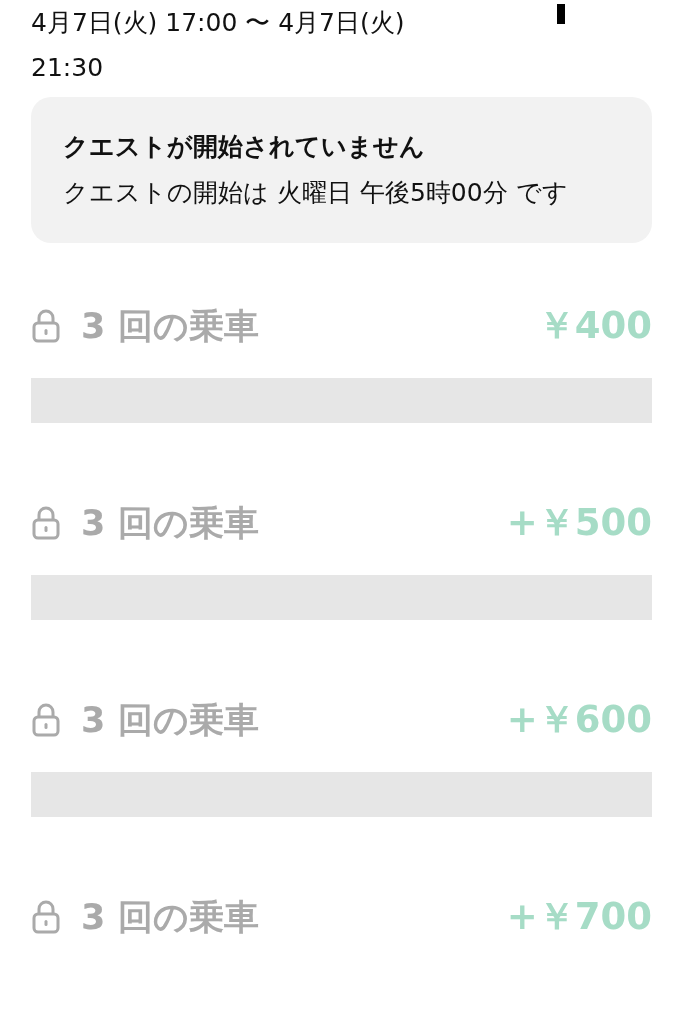  Describe the element at coordinates (579, 523) in the screenshot. I see `step-reward: +￥500` at that location.